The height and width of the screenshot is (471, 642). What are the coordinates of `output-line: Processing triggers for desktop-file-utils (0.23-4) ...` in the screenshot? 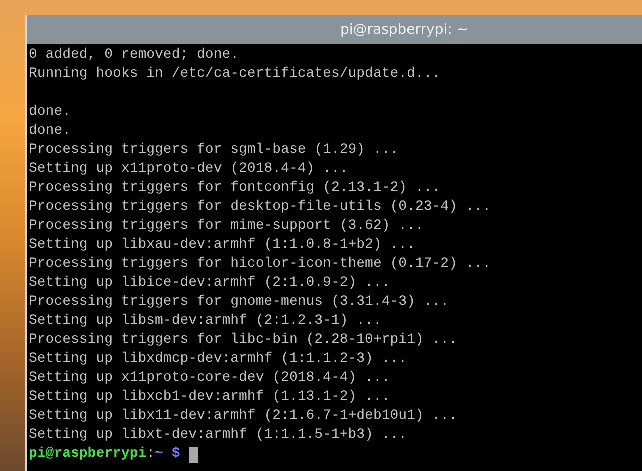 It's located at (260, 207).